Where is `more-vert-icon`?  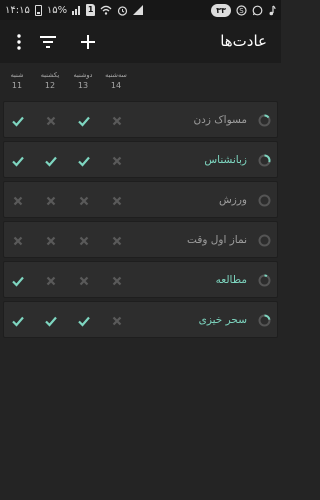 more-vert-icon is located at coordinates (19, 41).